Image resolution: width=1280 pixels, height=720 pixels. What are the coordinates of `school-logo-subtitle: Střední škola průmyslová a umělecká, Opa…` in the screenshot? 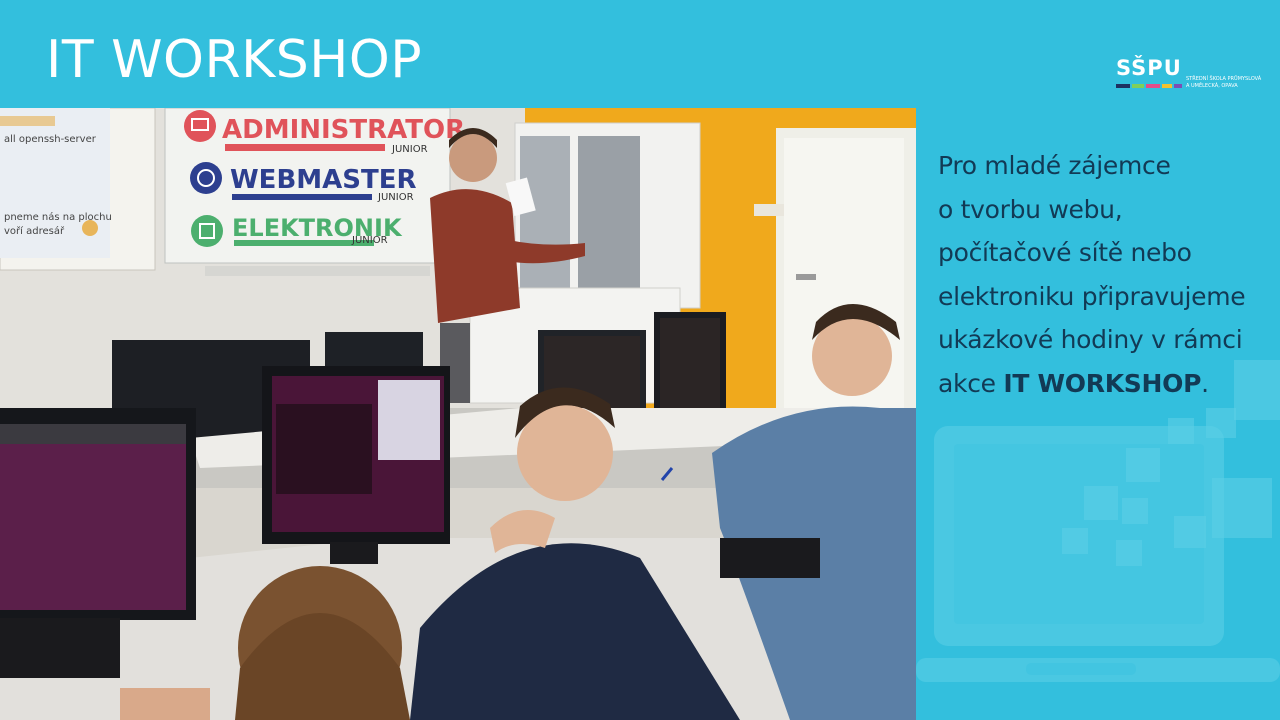 It's located at (1224, 82).